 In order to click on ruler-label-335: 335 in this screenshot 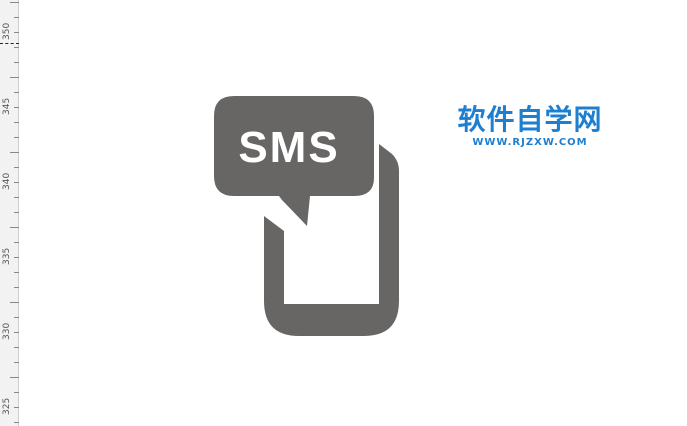, I will do `click(7, 256)`.